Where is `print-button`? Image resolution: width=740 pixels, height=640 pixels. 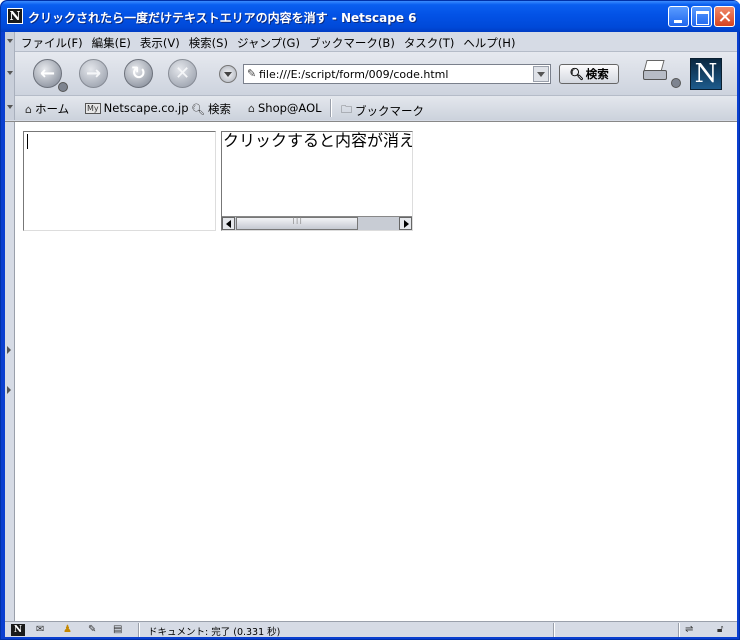 print-button is located at coordinates (656, 71).